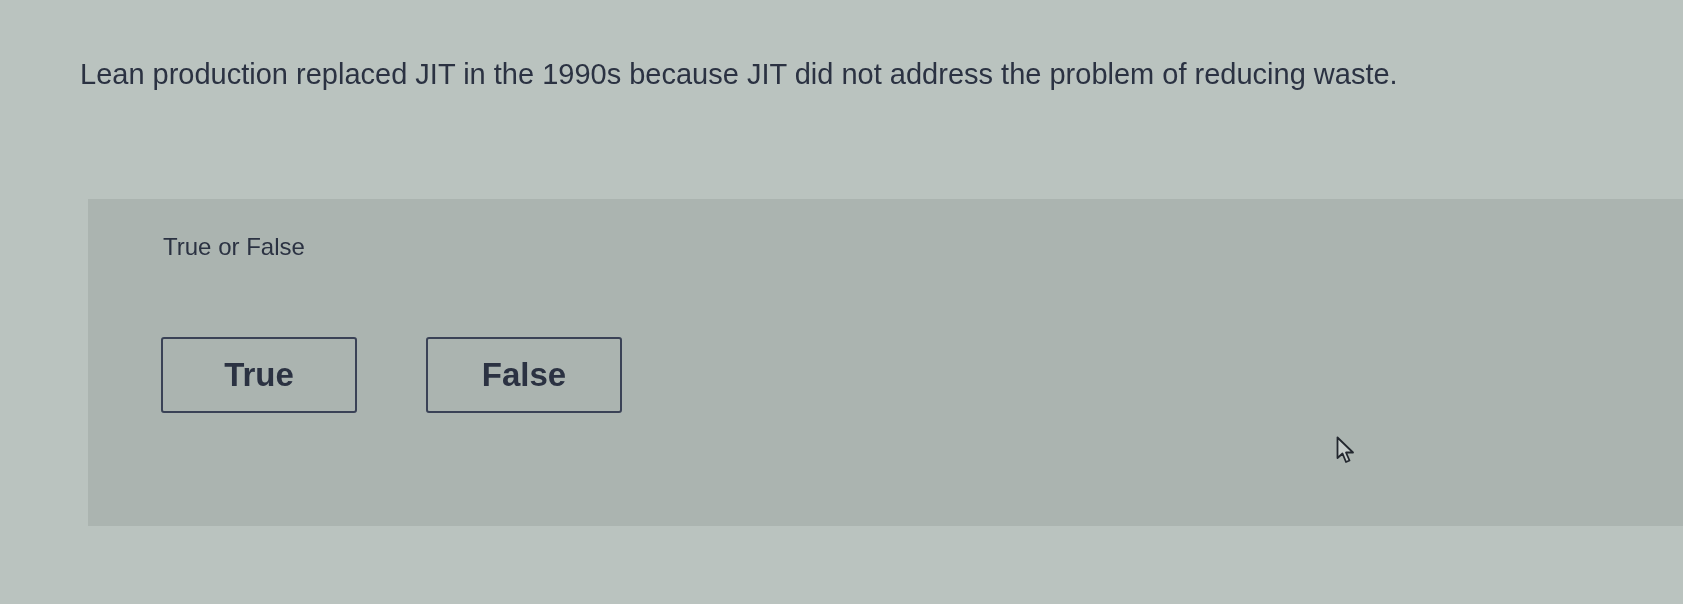 The height and width of the screenshot is (604, 1683). I want to click on answer-option: True, so click(259, 375).